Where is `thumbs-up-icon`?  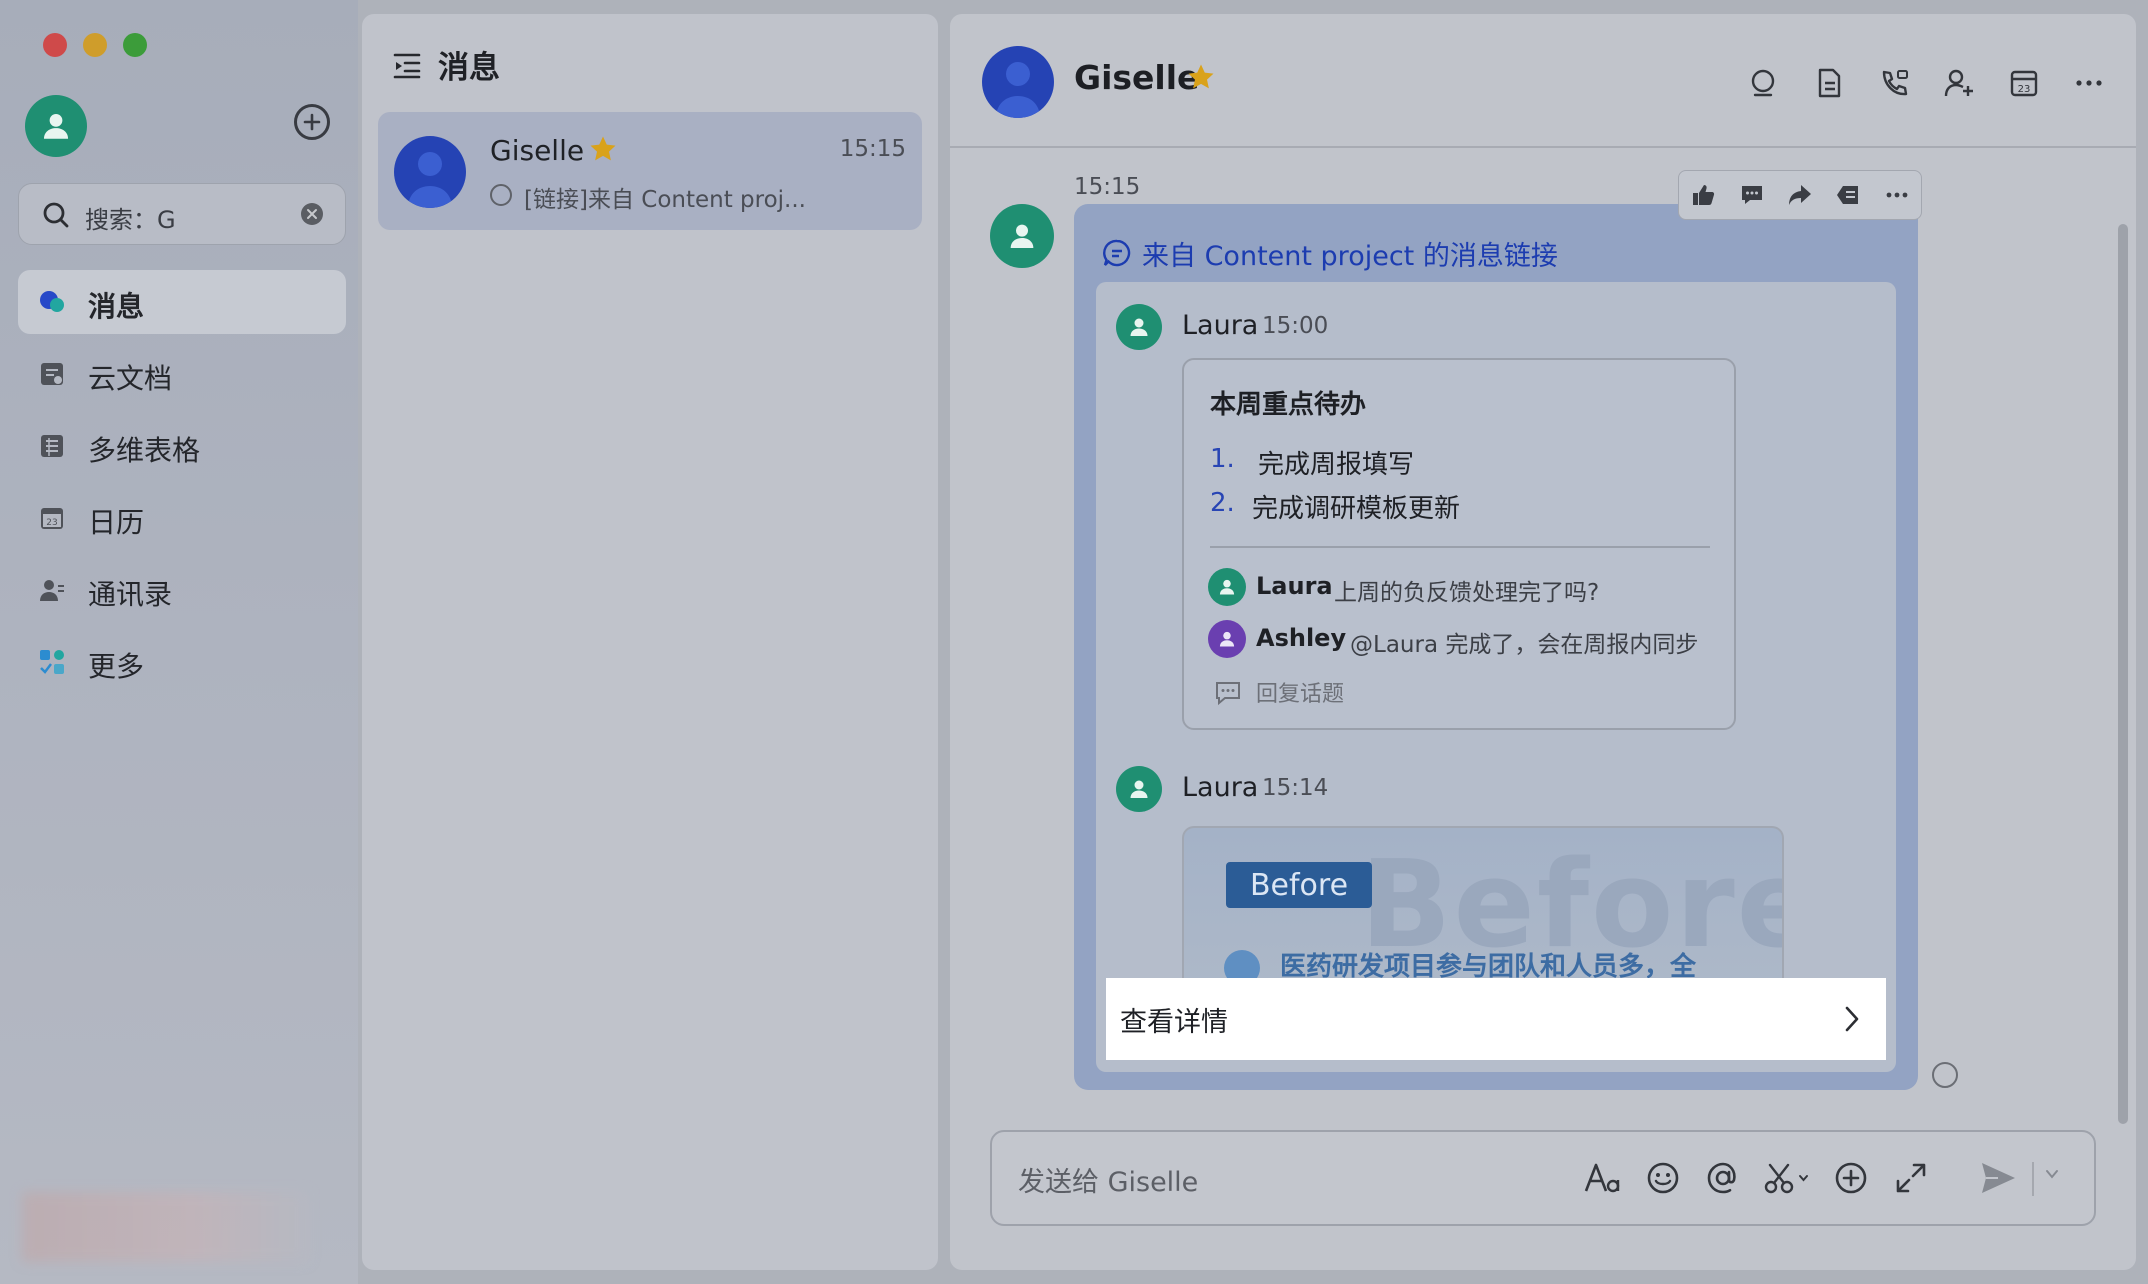
thumbs-up-icon is located at coordinates (1704, 195).